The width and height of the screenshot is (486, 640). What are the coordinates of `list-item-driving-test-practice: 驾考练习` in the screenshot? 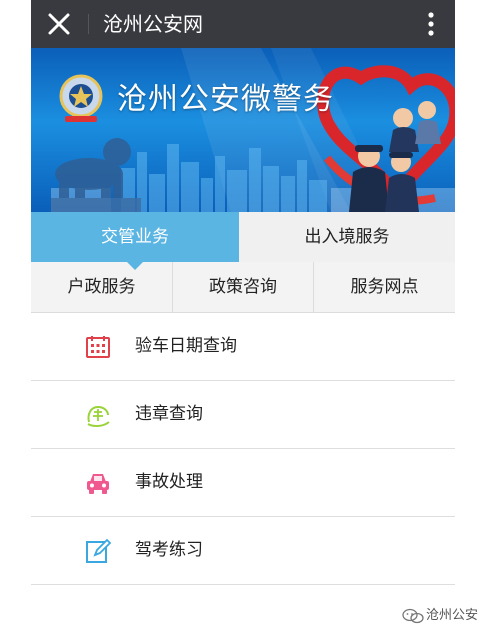 It's located at (243, 551).